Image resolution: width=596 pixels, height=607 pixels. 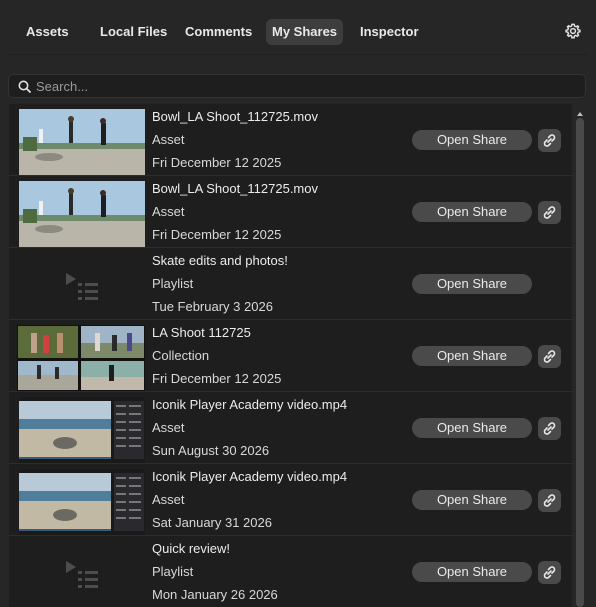 What do you see at coordinates (389, 32) in the screenshot?
I see `tab-inspector: Inspector` at bounding box center [389, 32].